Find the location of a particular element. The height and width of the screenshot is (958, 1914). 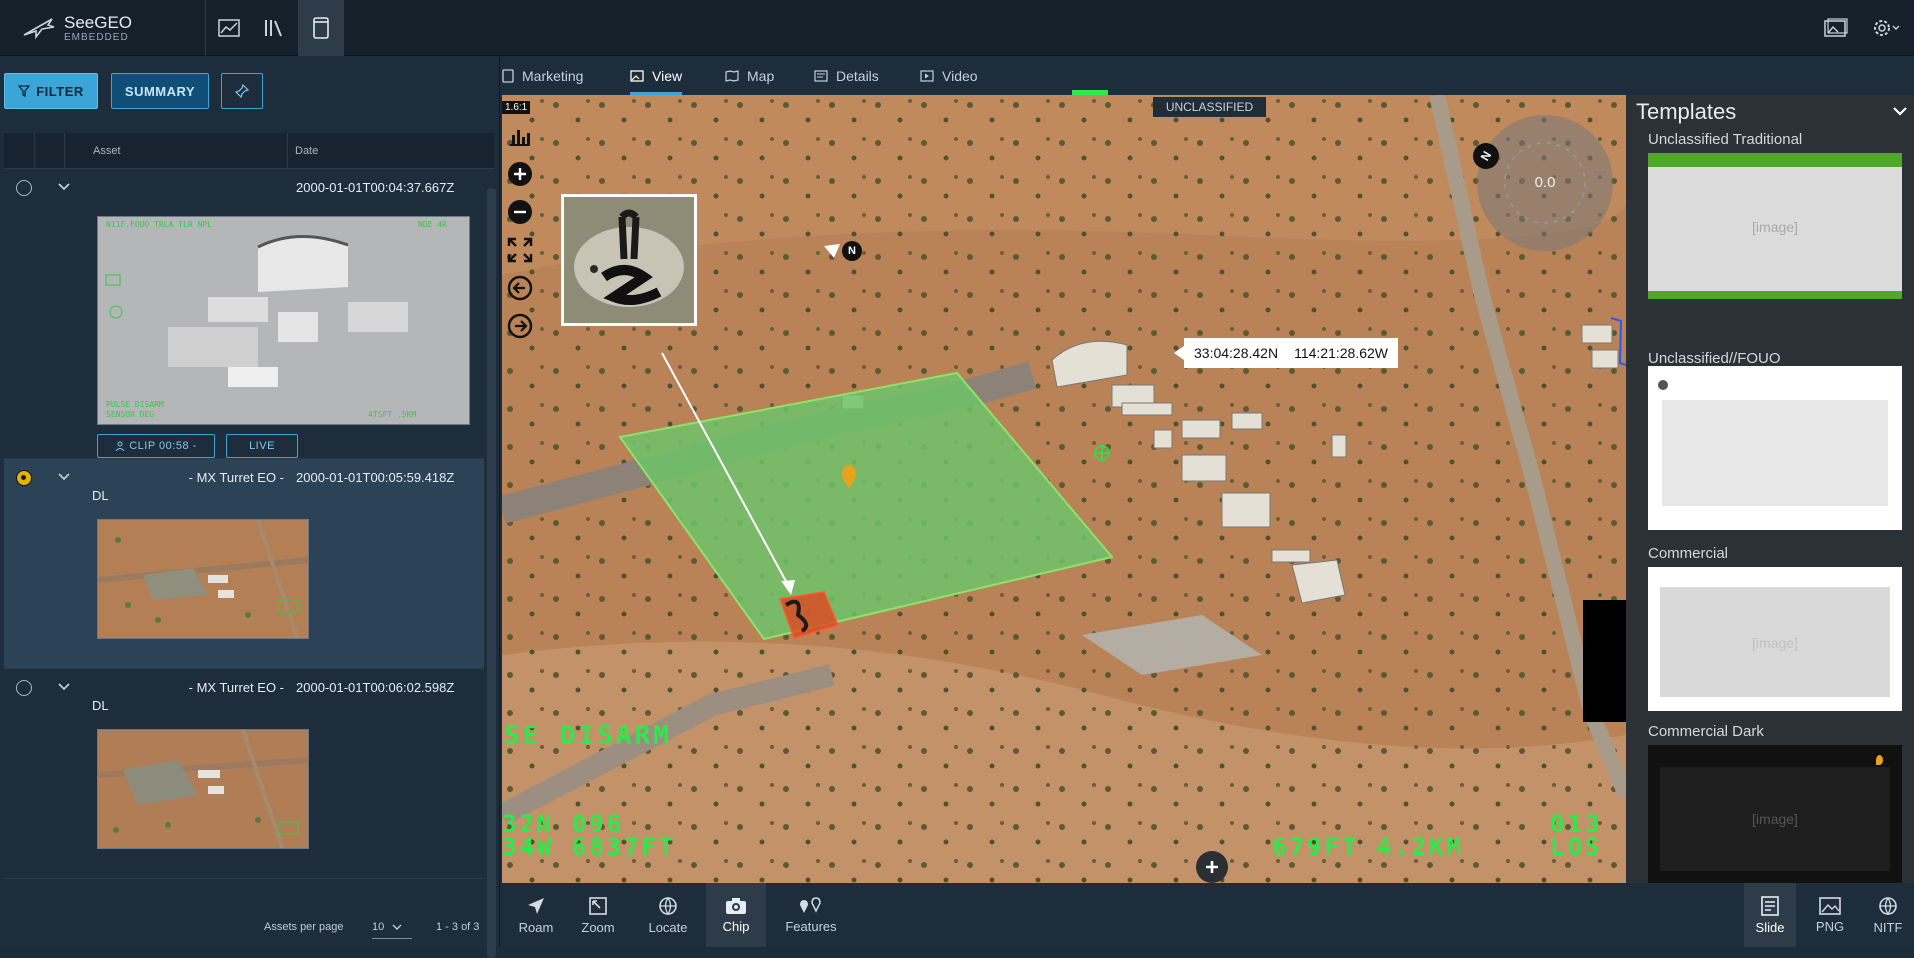

export-png-button: PNG is located at coordinates (1830, 915).